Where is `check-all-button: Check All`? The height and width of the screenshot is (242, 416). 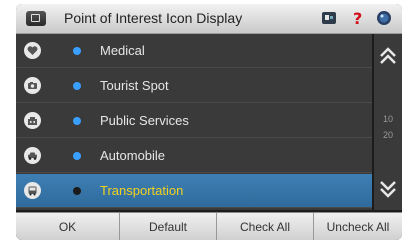 check-all-button: Check All is located at coordinates (265, 226).